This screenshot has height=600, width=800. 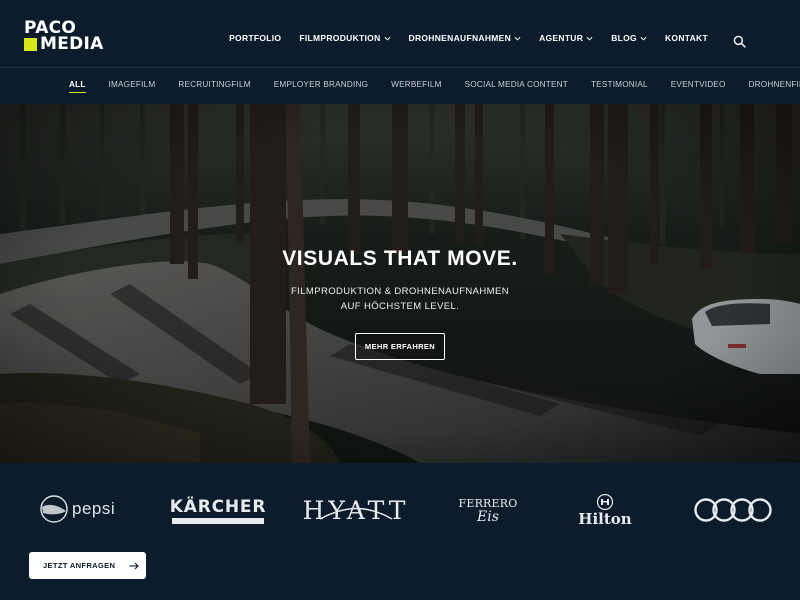 What do you see at coordinates (416, 86) in the screenshot?
I see `filter-werbefilm: WERBEFILM` at bounding box center [416, 86].